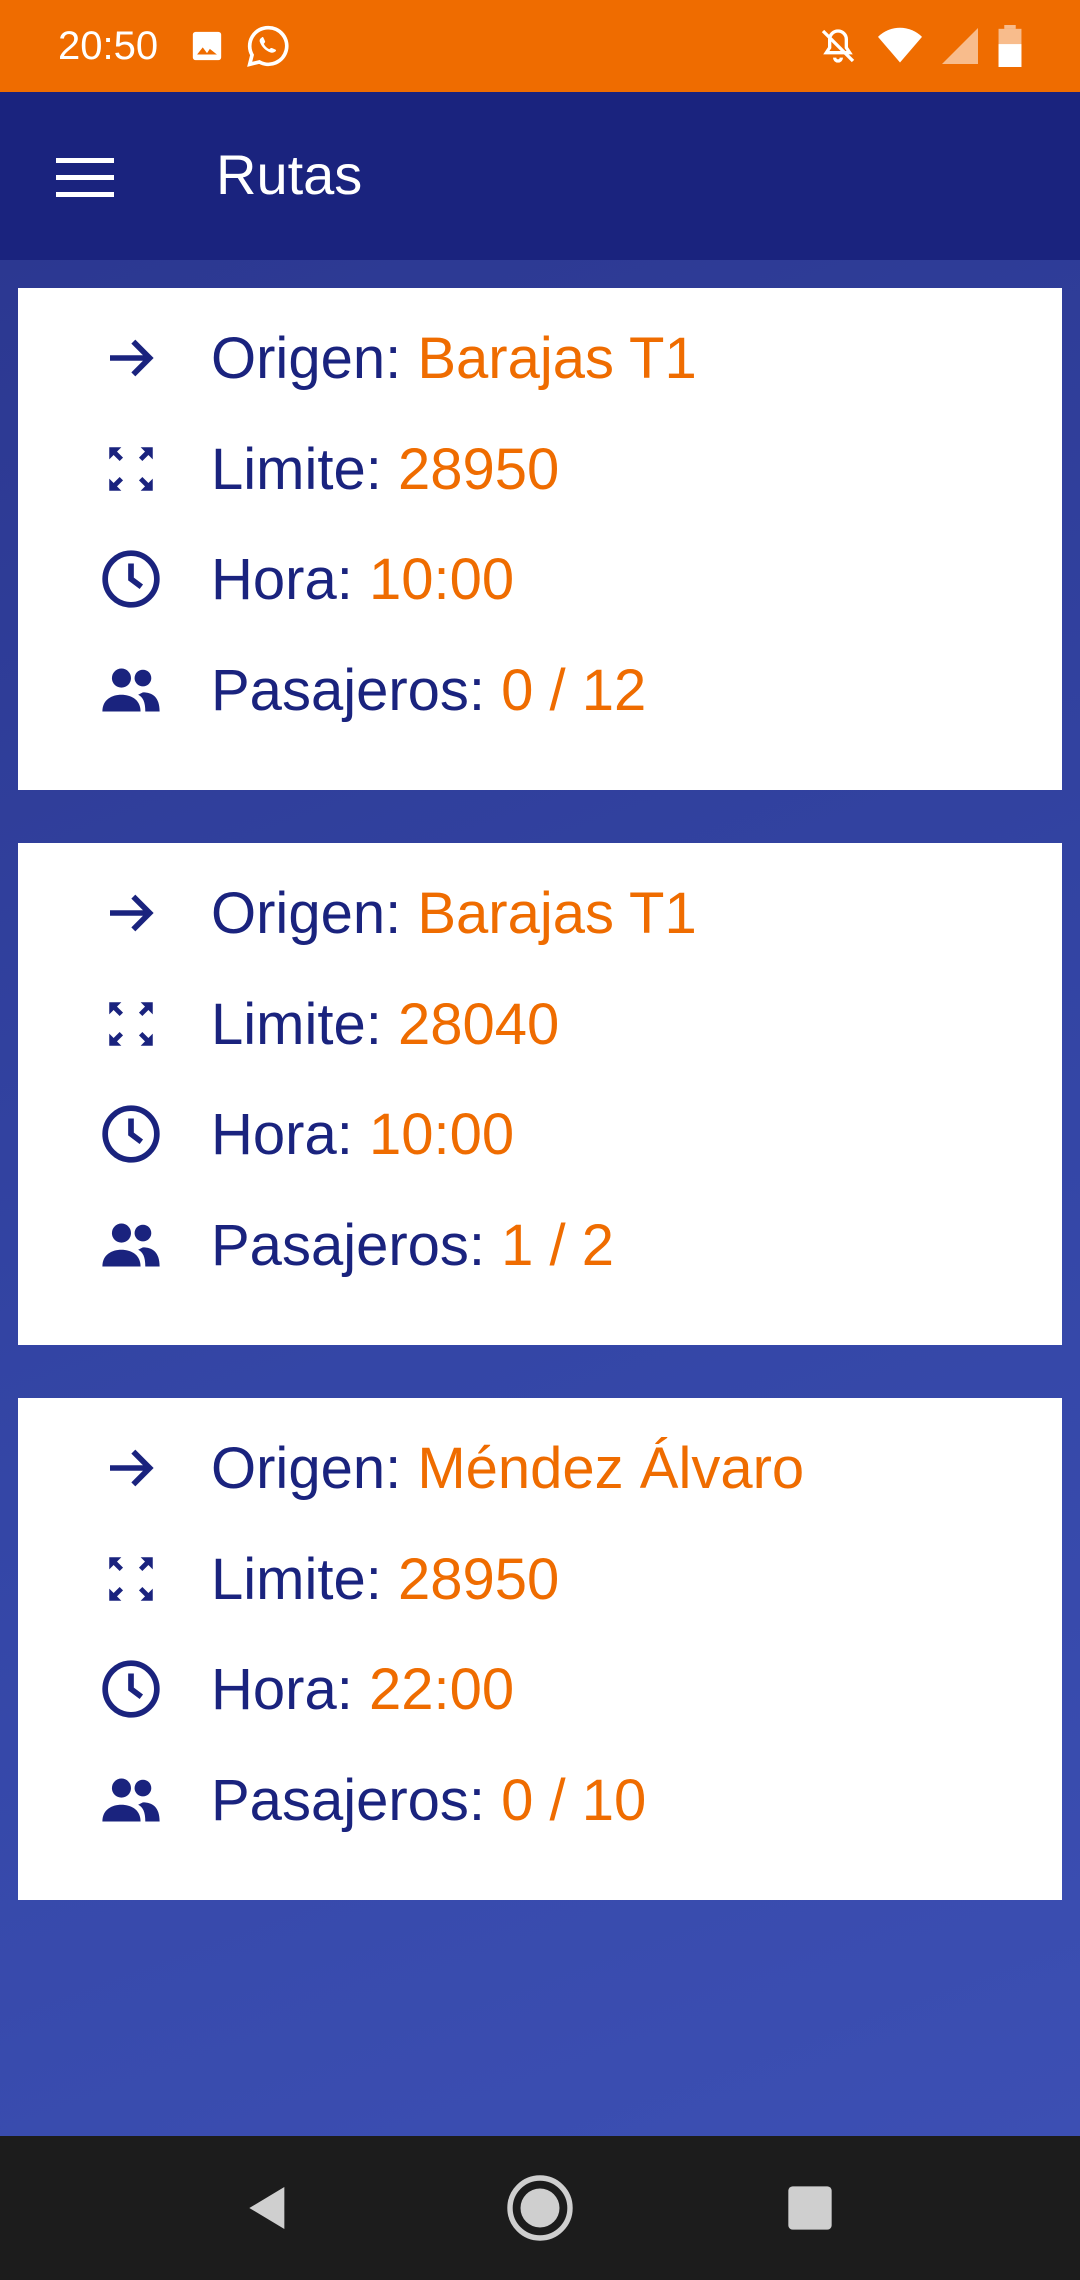  I want to click on passengers-value: 1 / 2, so click(558, 1245).